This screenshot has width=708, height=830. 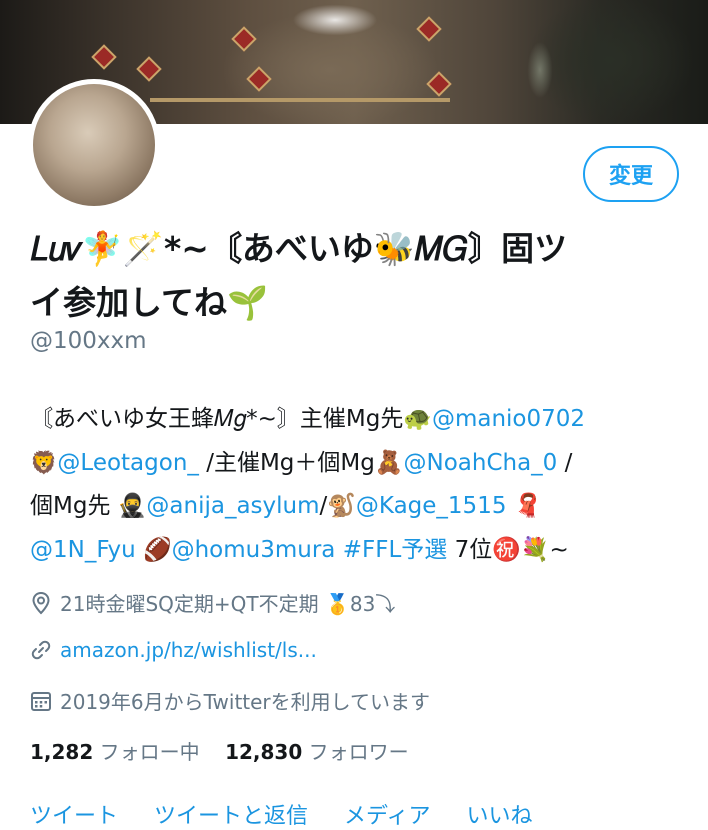 What do you see at coordinates (245, 702) in the screenshot?
I see `joined-text: 2019年6月からTwitterを利用しています` at bounding box center [245, 702].